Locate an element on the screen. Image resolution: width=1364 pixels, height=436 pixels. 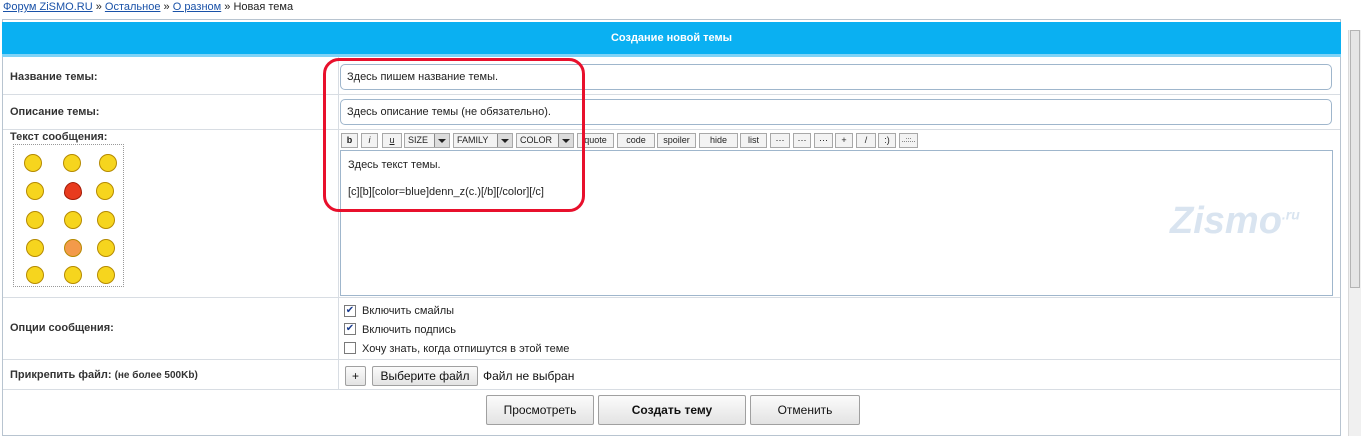
watermark-suffix: .ru is located at coordinates (1290, 214).